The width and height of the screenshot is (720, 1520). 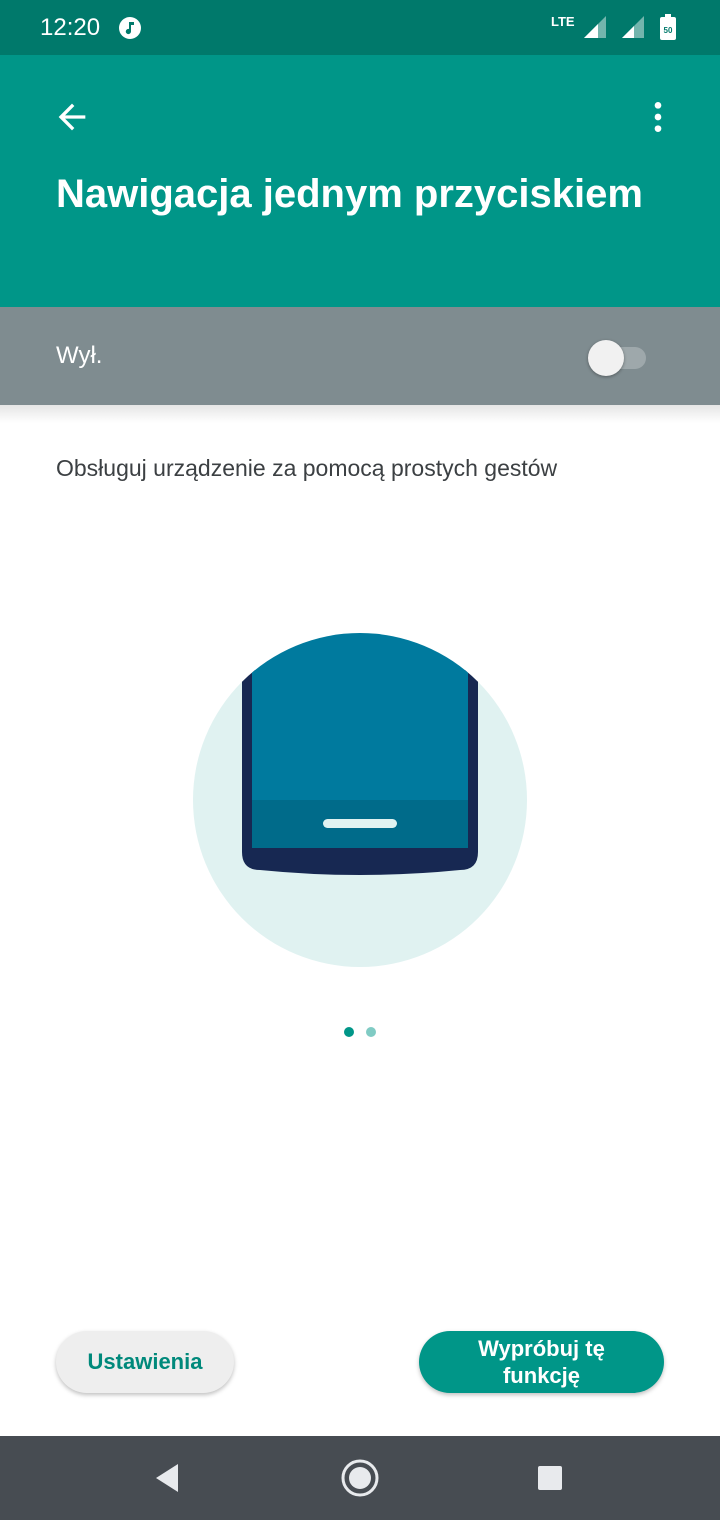 I want to click on master-switch-bar: Wył., so click(x=360, y=356).